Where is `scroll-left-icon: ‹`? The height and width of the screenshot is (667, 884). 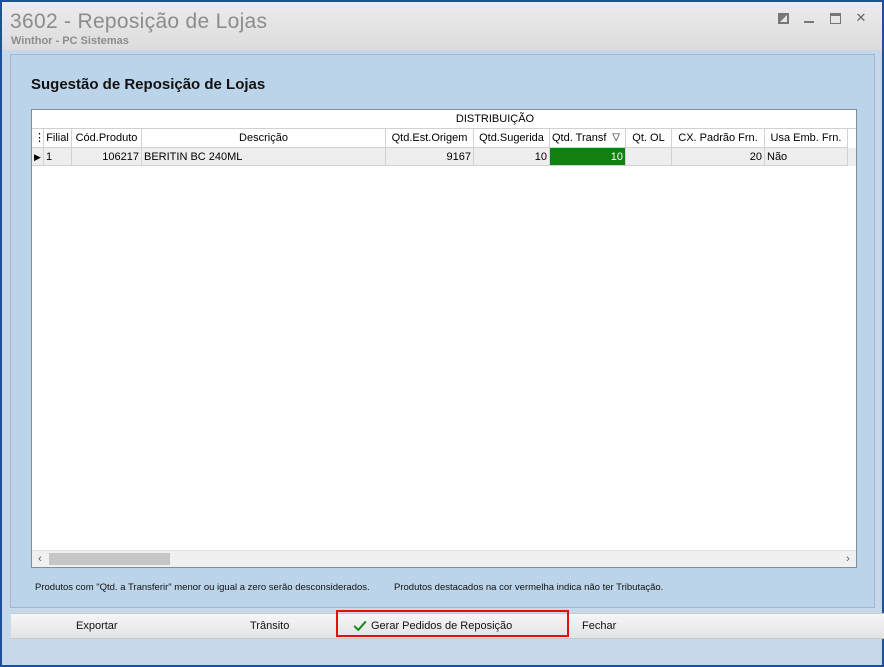
scroll-left-icon: ‹ is located at coordinates (40, 559).